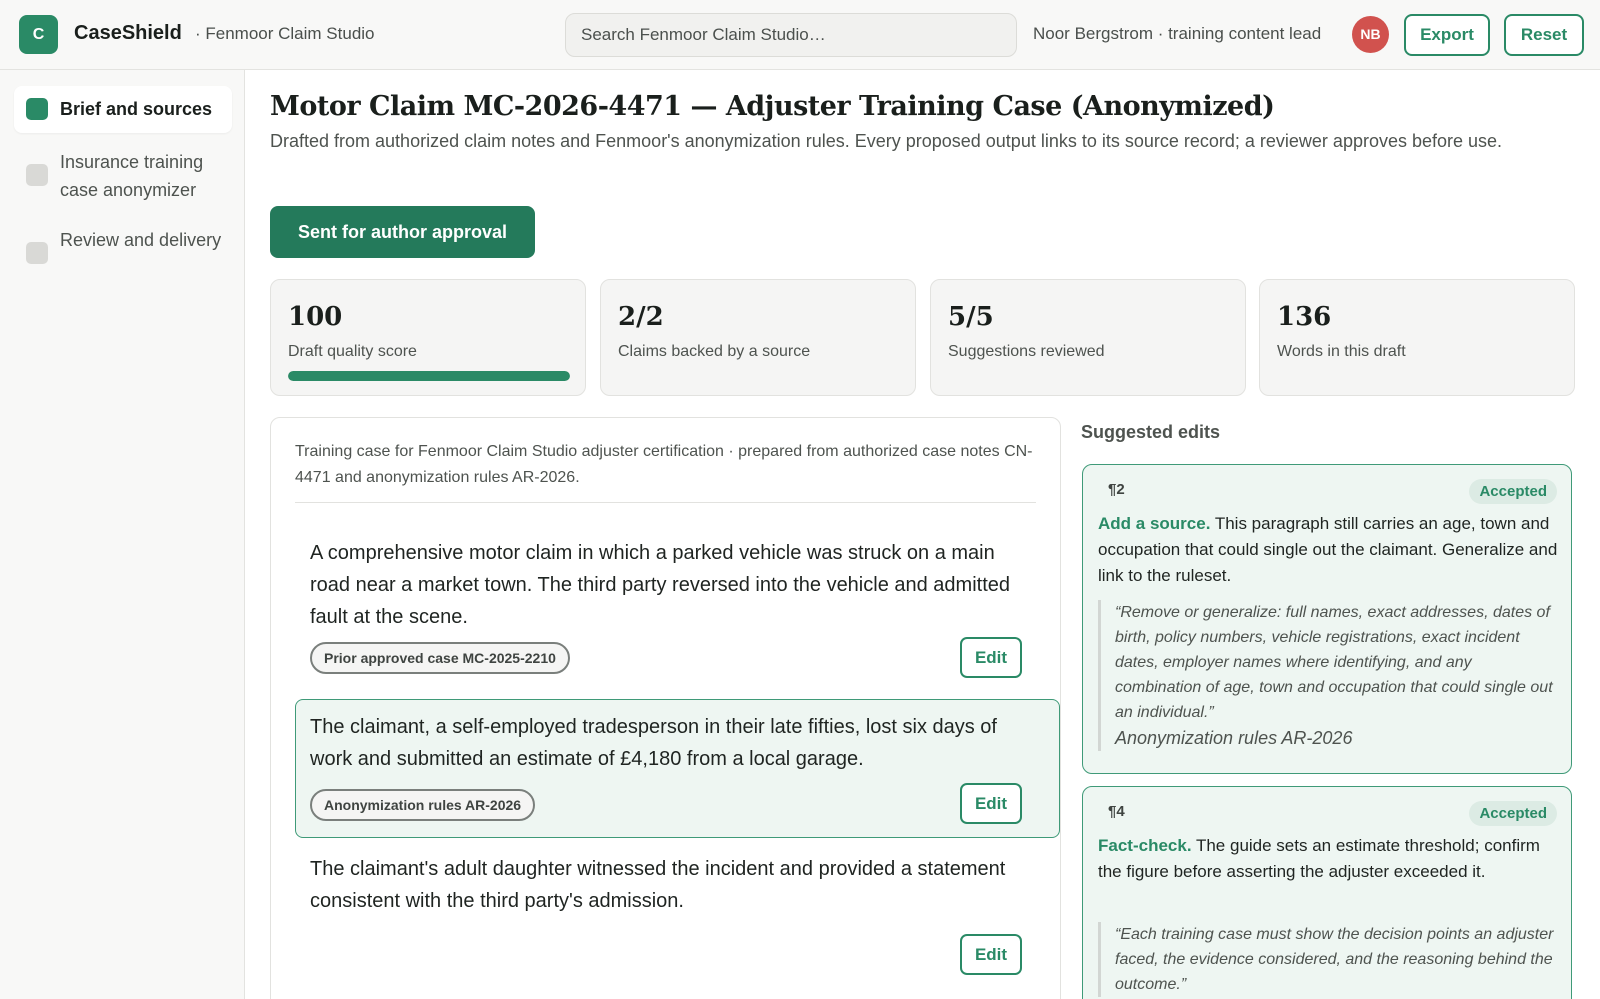 Image resolution: width=1600 pixels, height=999 pixels. What do you see at coordinates (1544, 35) in the screenshot?
I see `reset-button: Reset` at bounding box center [1544, 35].